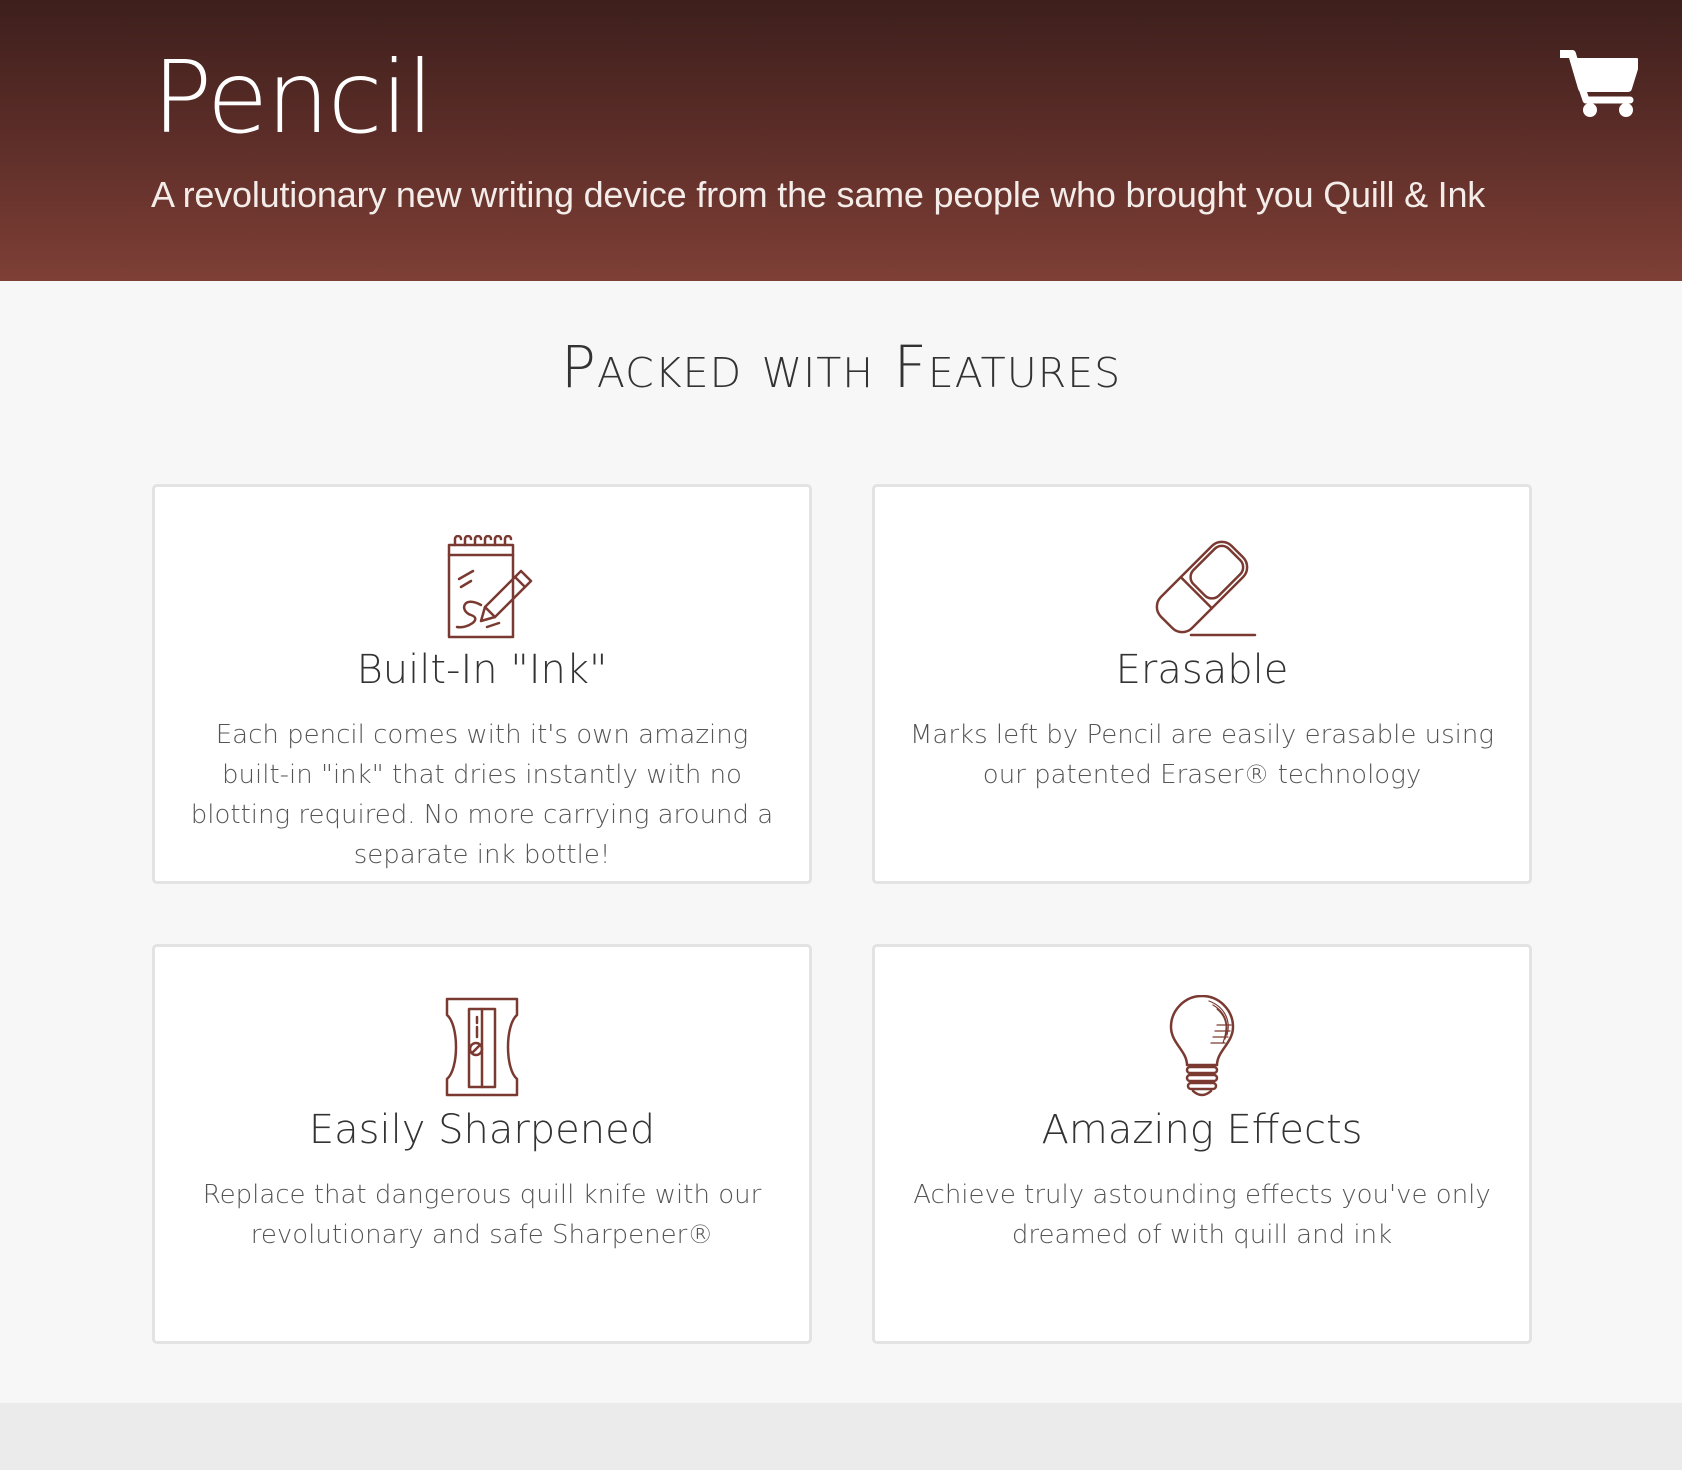 This screenshot has height=1470, width=1682. What do you see at coordinates (482, 670) in the screenshot?
I see `feature-title: Built-In "Ink"` at bounding box center [482, 670].